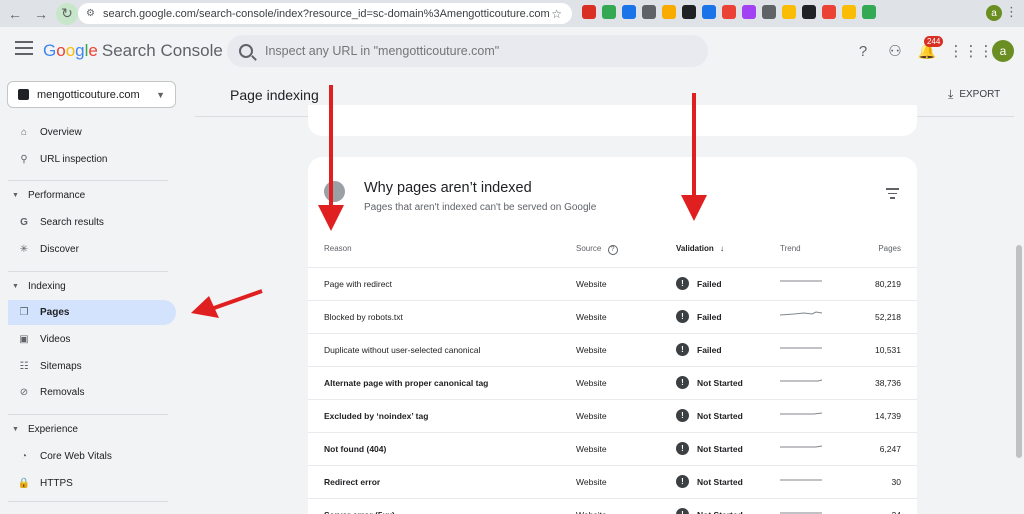 The width and height of the screenshot is (1024, 514). Describe the element at coordinates (92, 366) in the screenshot. I see `sidebar-item-sitemaps: ☷ Sitemaps` at that location.